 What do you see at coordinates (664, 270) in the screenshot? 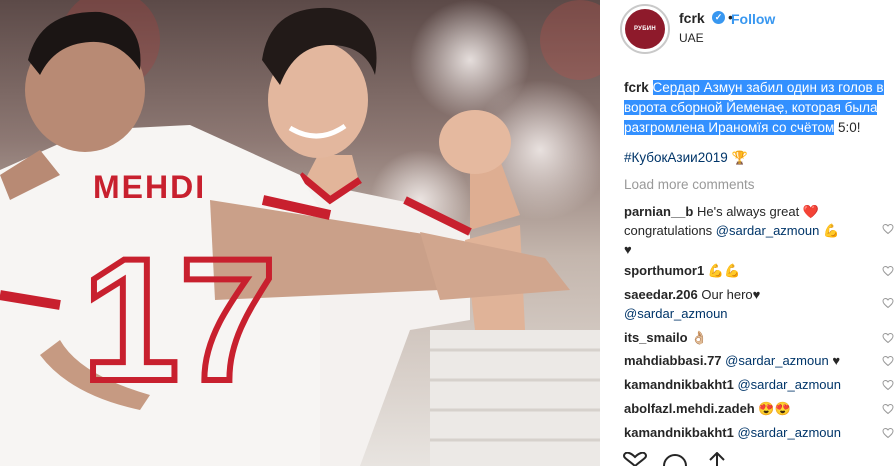
I see `comment-username: sporthumor1` at bounding box center [664, 270].